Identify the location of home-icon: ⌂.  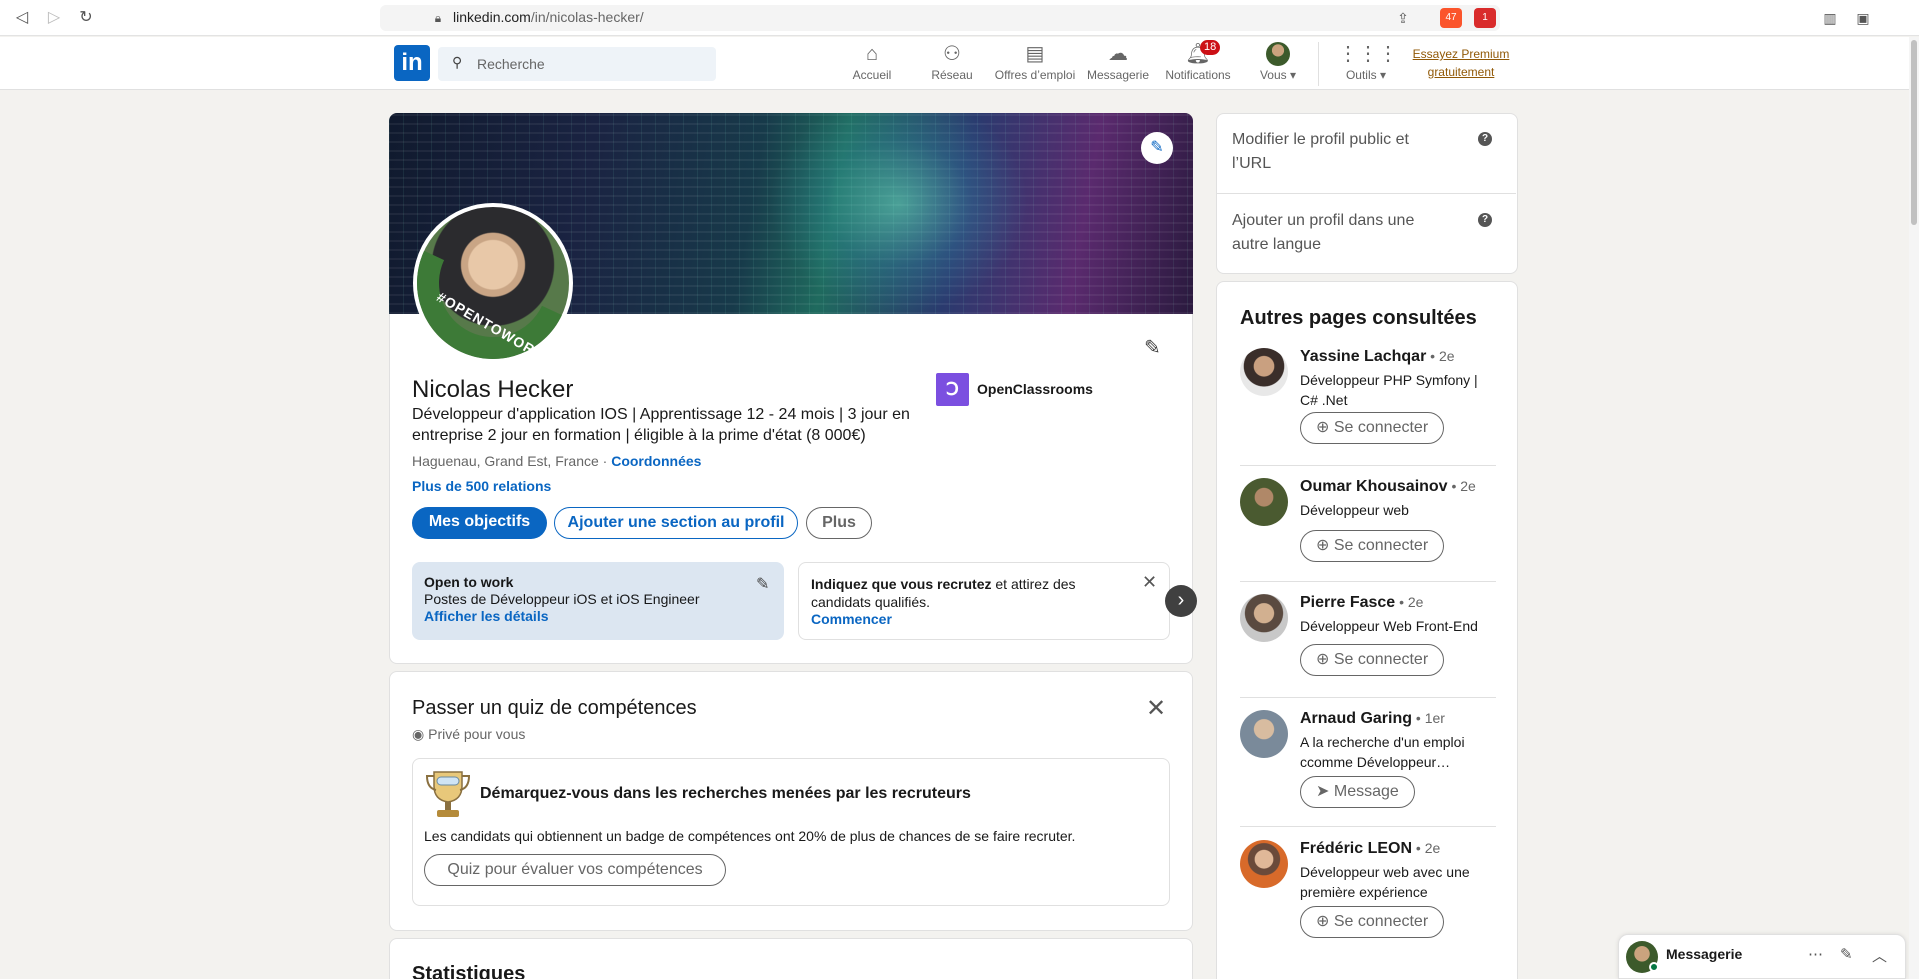
(872, 54).